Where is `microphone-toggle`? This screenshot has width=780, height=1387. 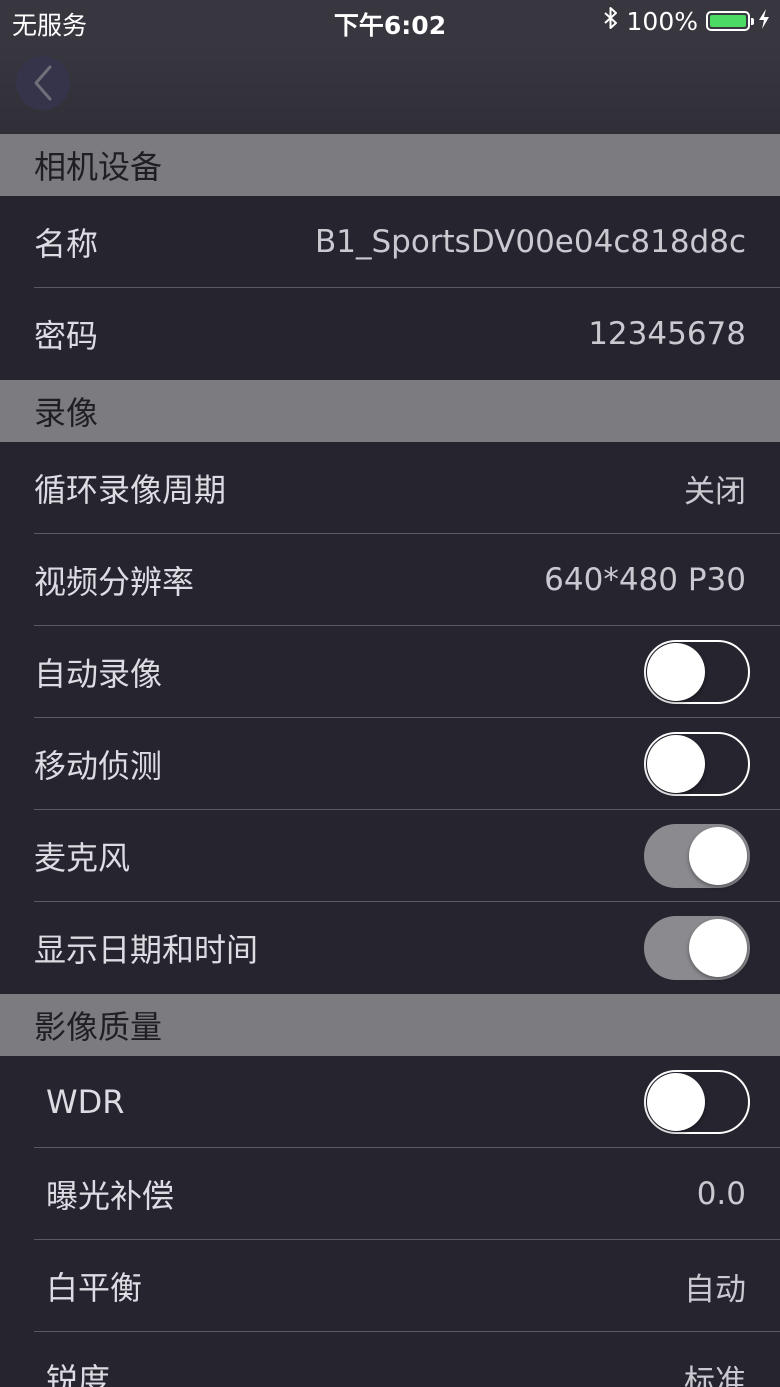 microphone-toggle is located at coordinates (697, 856).